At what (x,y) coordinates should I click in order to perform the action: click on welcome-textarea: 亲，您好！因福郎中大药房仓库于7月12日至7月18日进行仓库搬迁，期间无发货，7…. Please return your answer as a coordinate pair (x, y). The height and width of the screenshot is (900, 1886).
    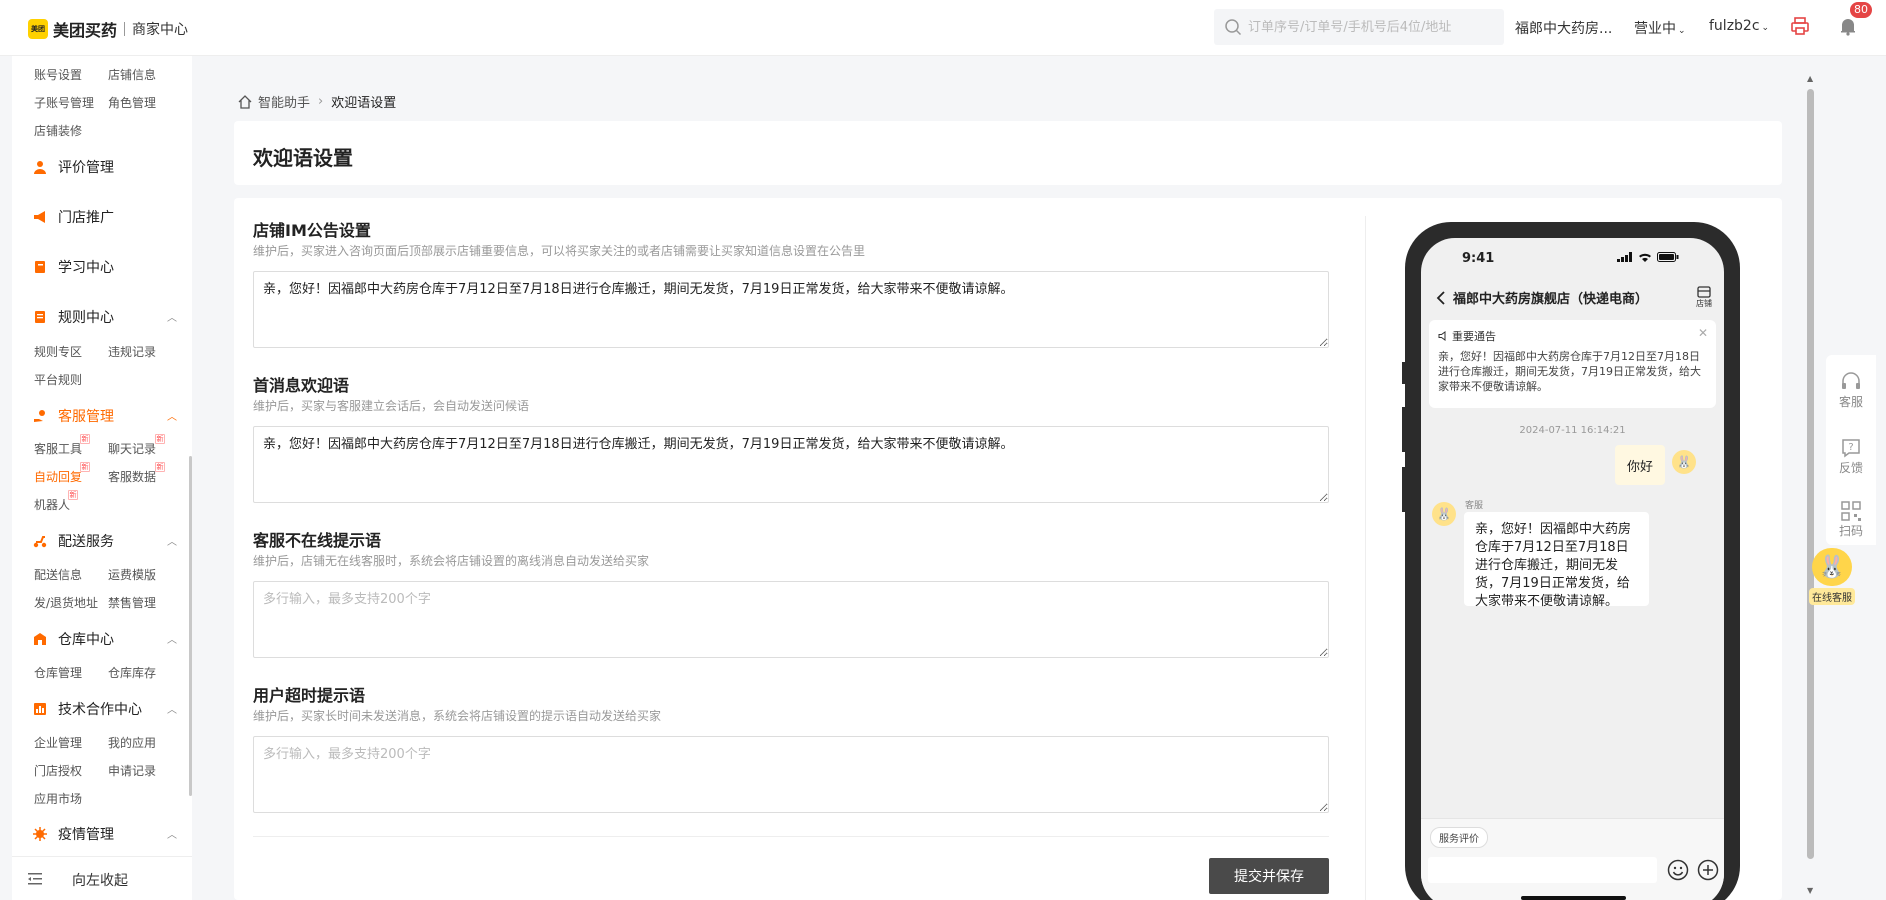
    Looking at the image, I should click on (791, 464).